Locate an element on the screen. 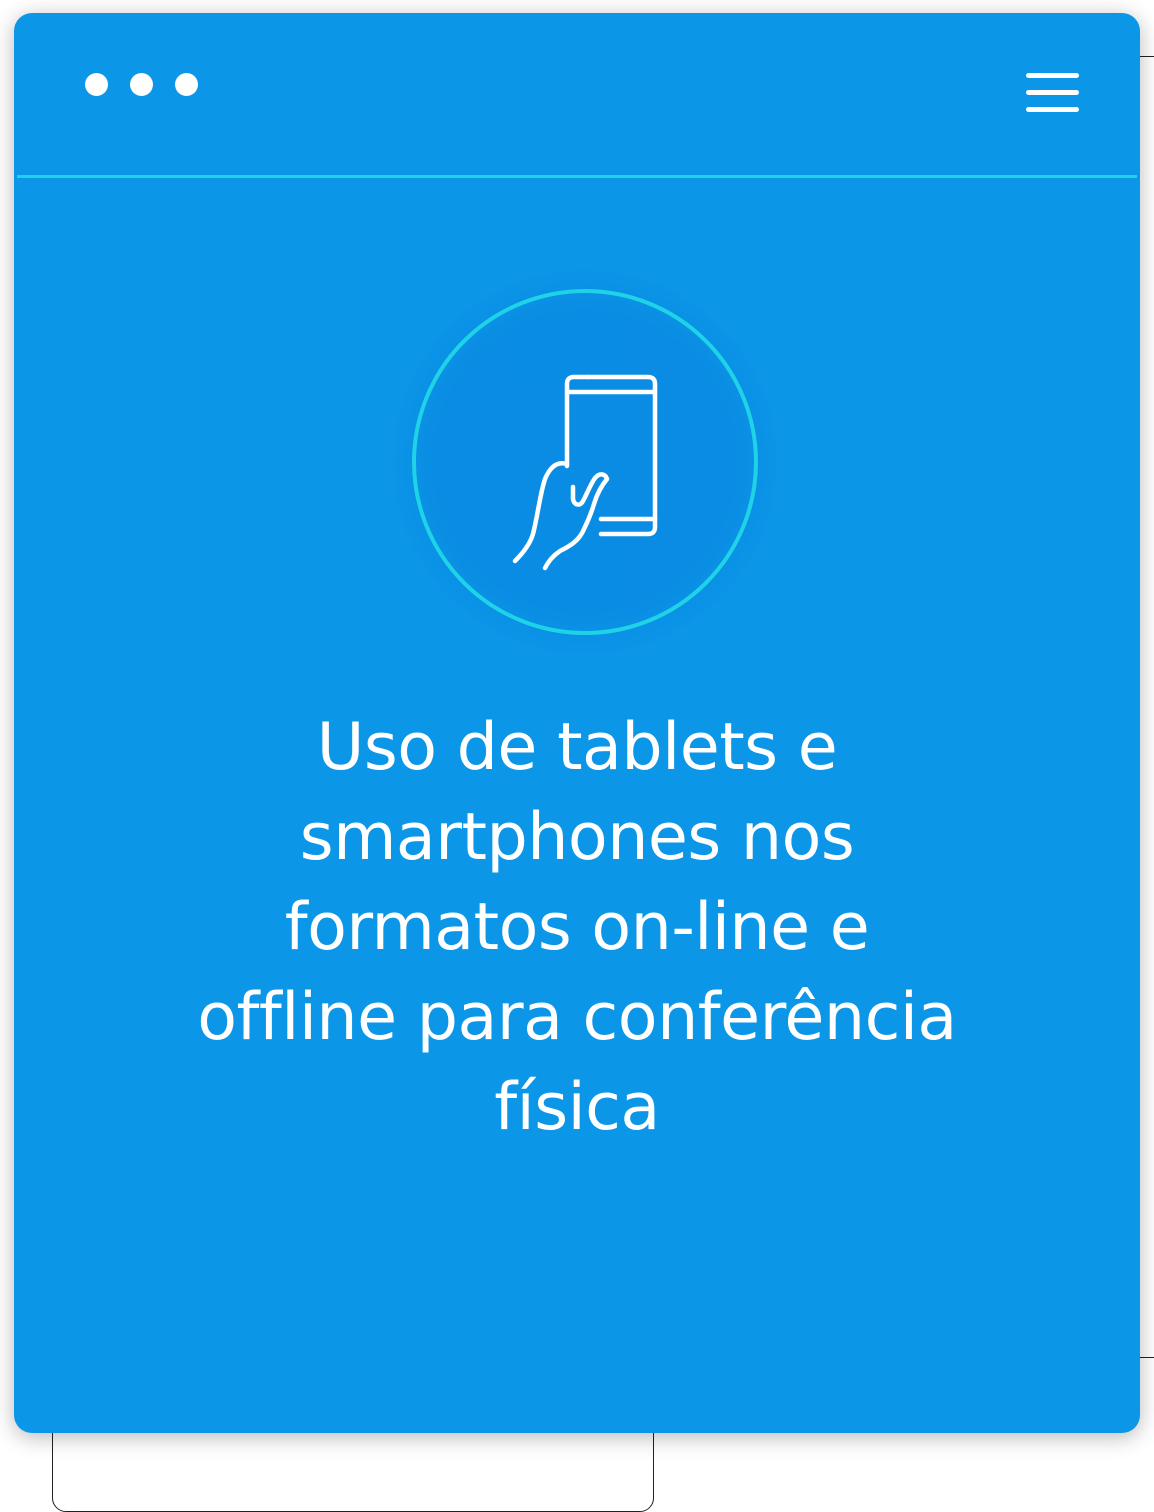 The width and height of the screenshot is (1154, 1512). header-divider is located at coordinates (577, 176).